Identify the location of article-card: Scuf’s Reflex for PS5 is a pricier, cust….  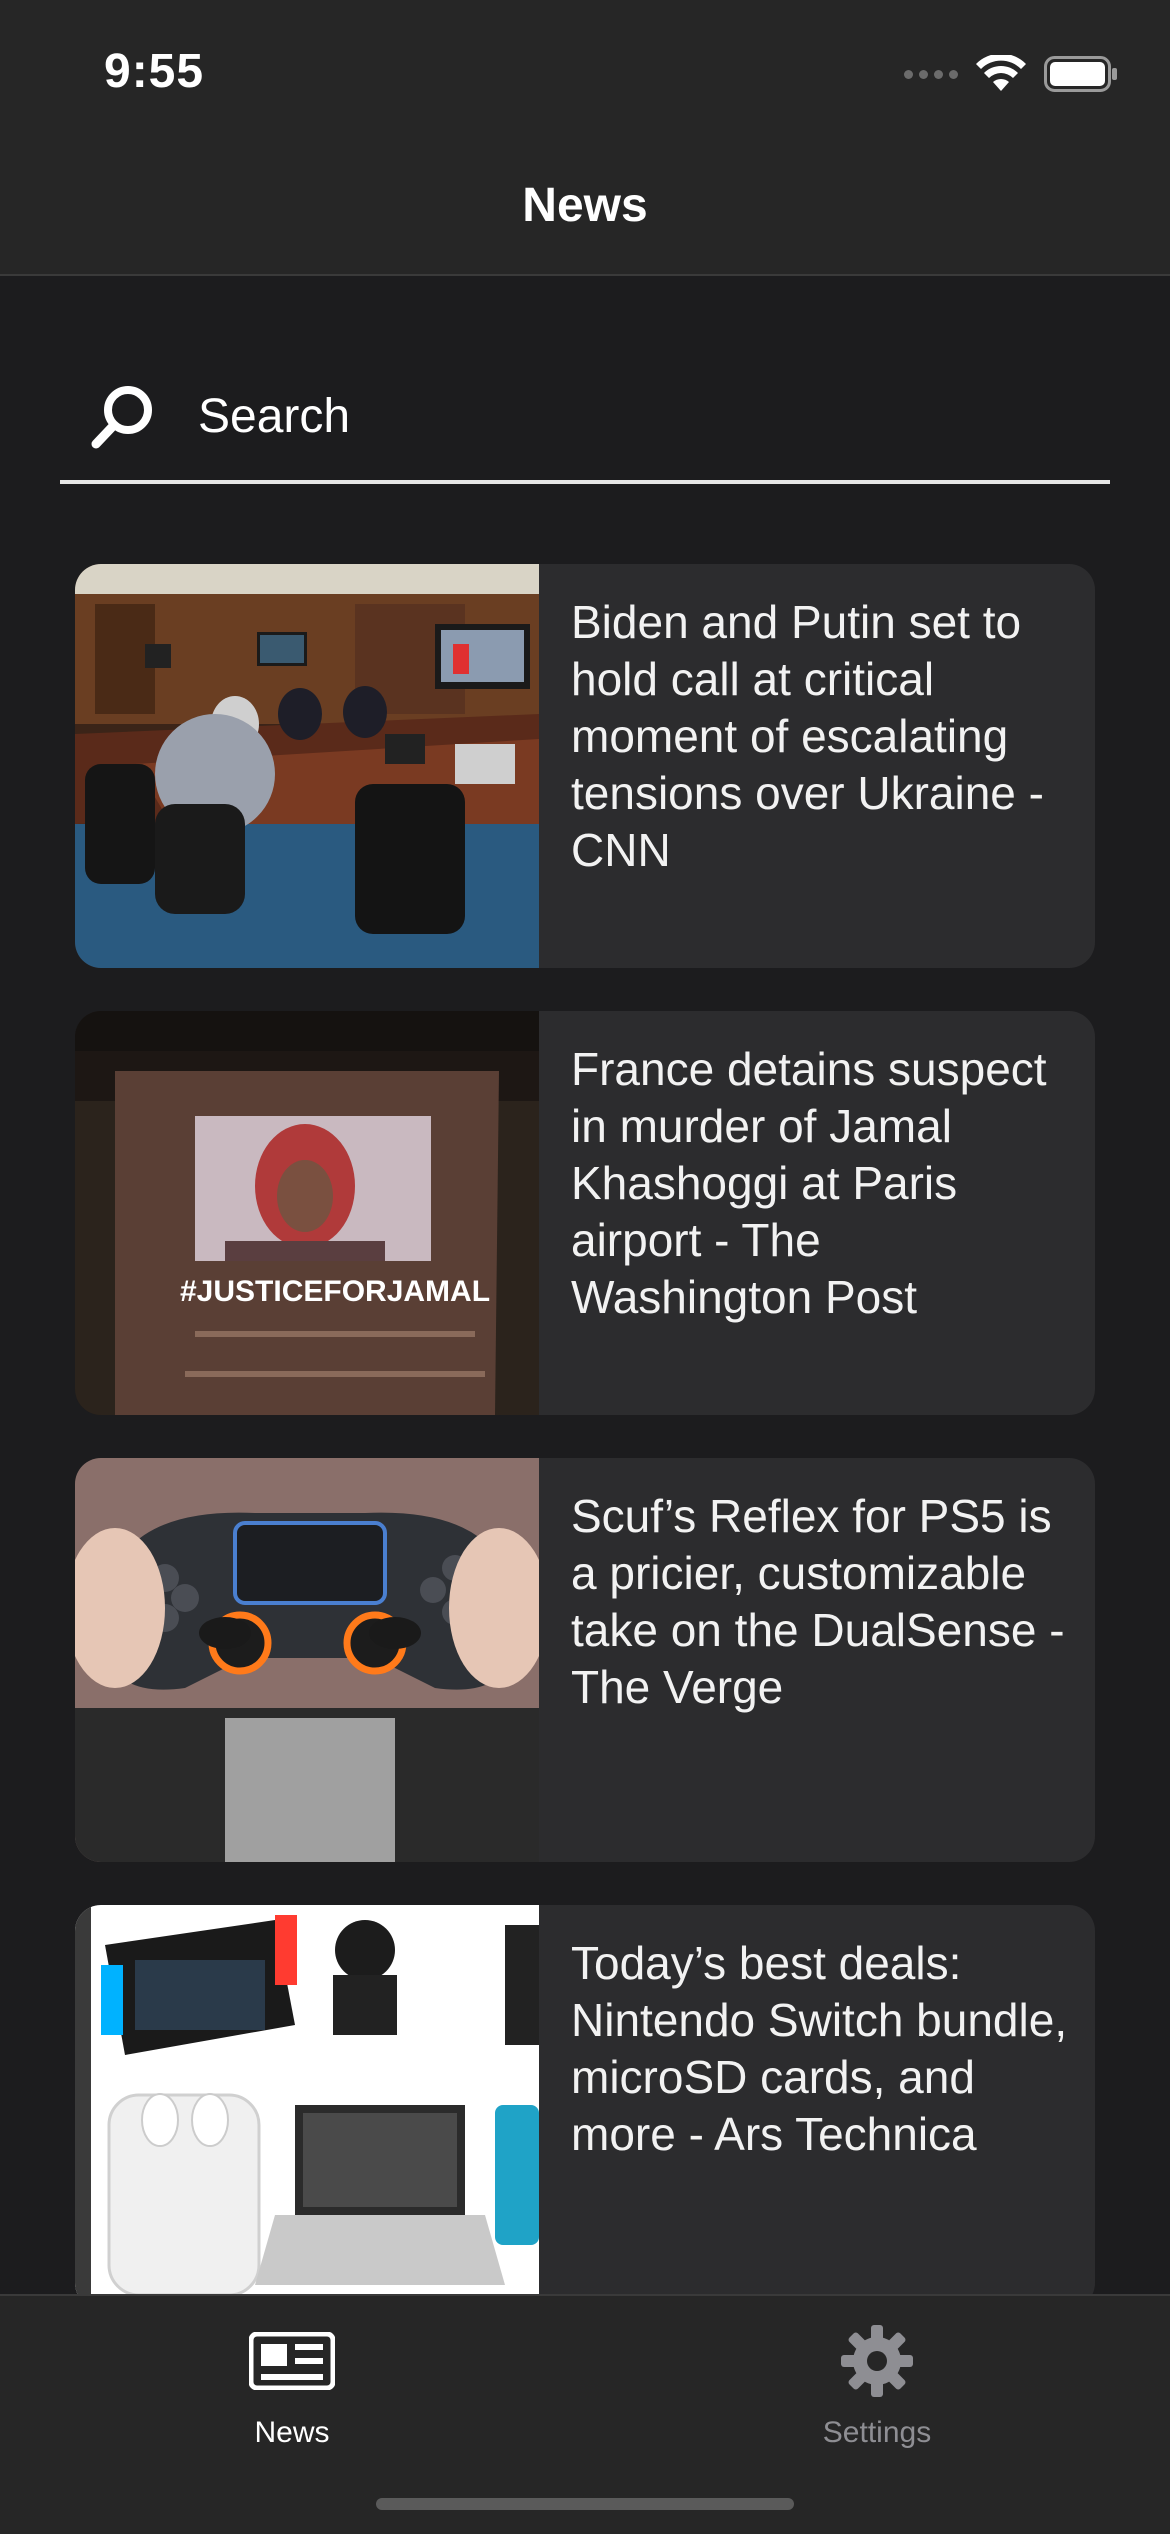
(585, 1660).